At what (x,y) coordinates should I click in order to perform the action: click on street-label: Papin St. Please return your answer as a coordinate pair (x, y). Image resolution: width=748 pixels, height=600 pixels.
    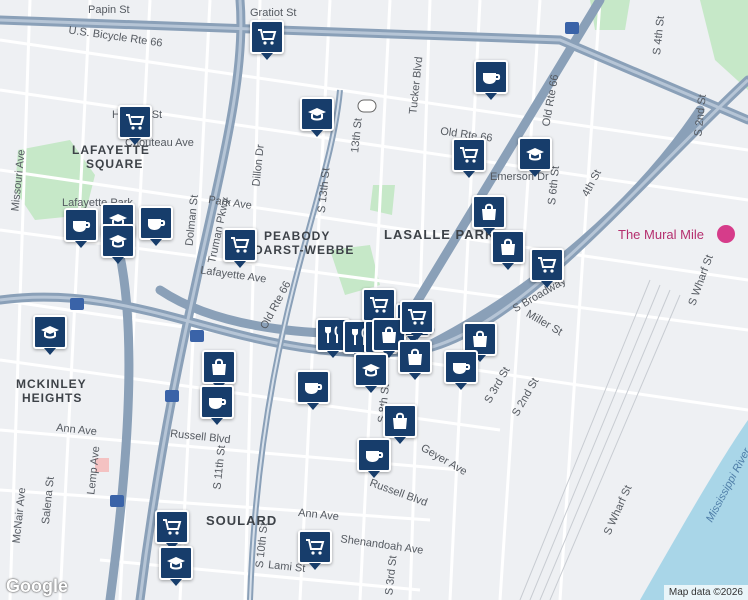
    Looking at the image, I should click on (109, 10).